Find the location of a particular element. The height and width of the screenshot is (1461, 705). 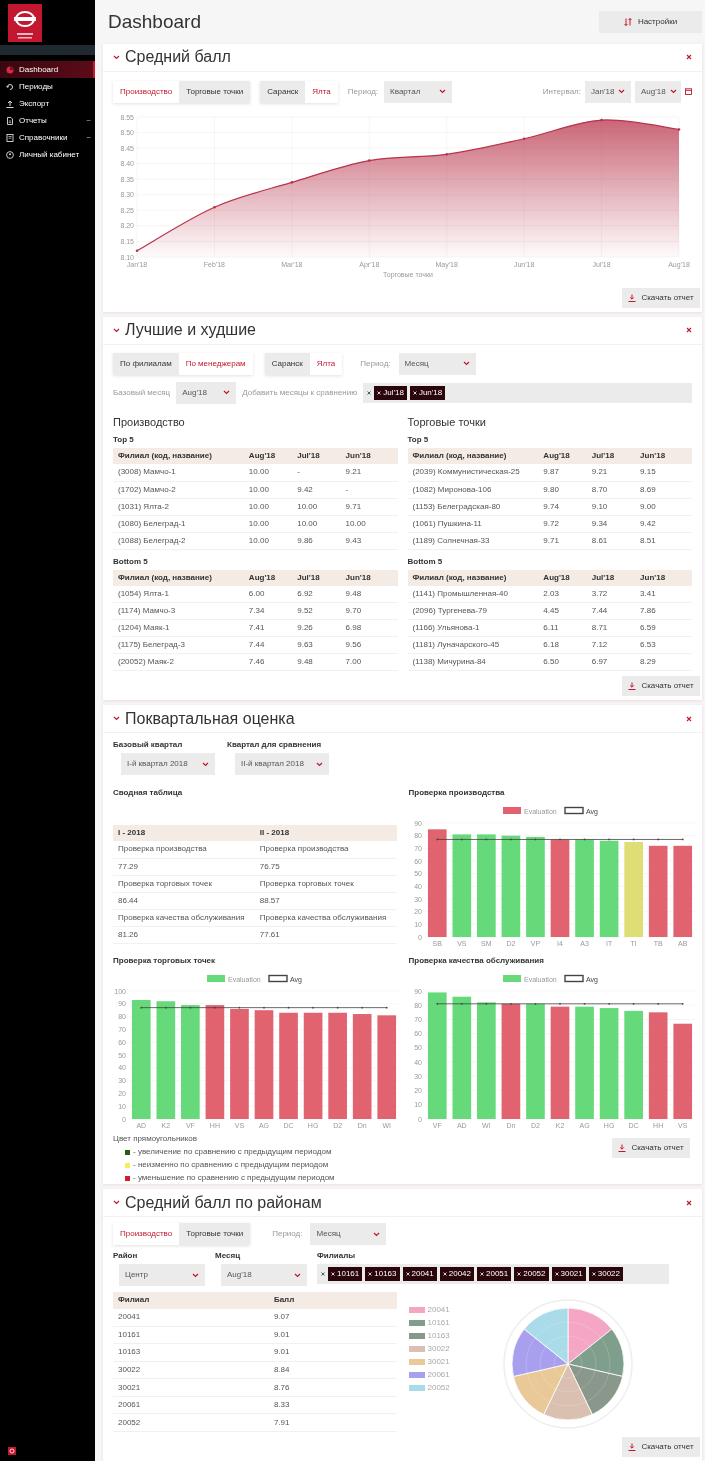

table-cell: 7.44 is located at coordinates (611, 611).